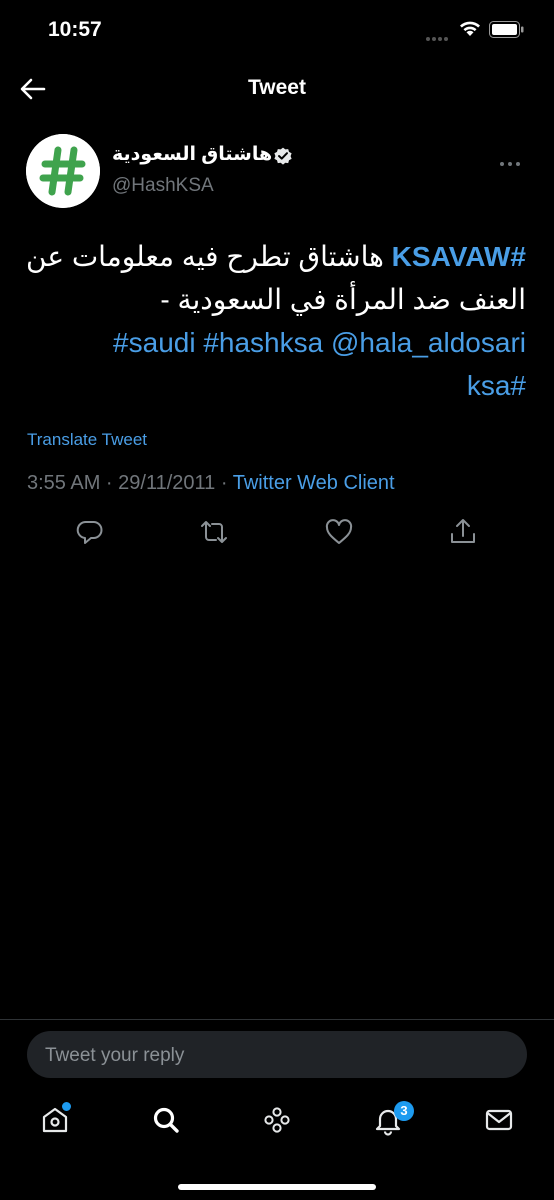 The width and height of the screenshot is (554, 1200). I want to click on client-link: Twitter Web Client, so click(314, 483).